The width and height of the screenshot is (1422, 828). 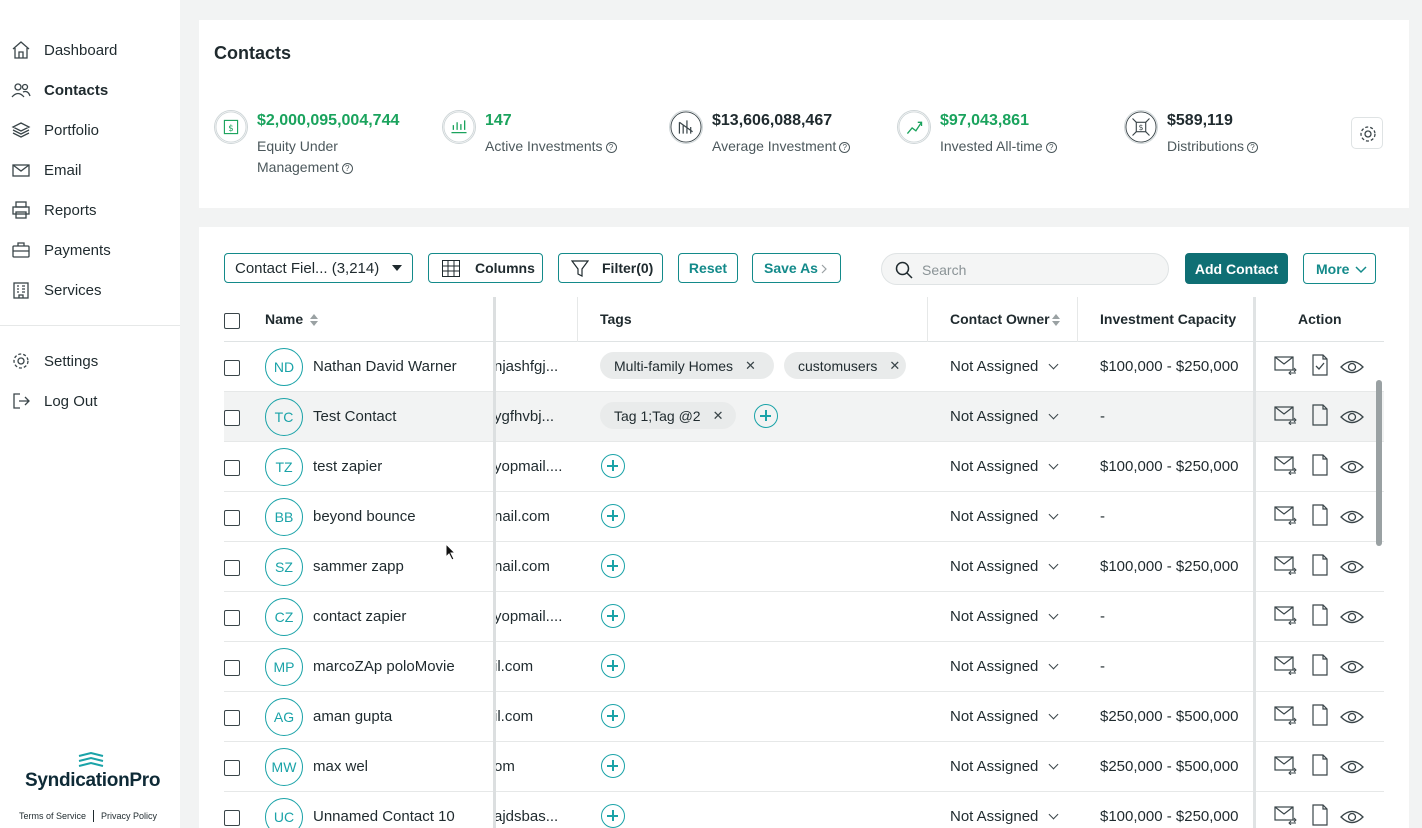 I want to click on select-all-checkbox, so click(x=232, y=321).